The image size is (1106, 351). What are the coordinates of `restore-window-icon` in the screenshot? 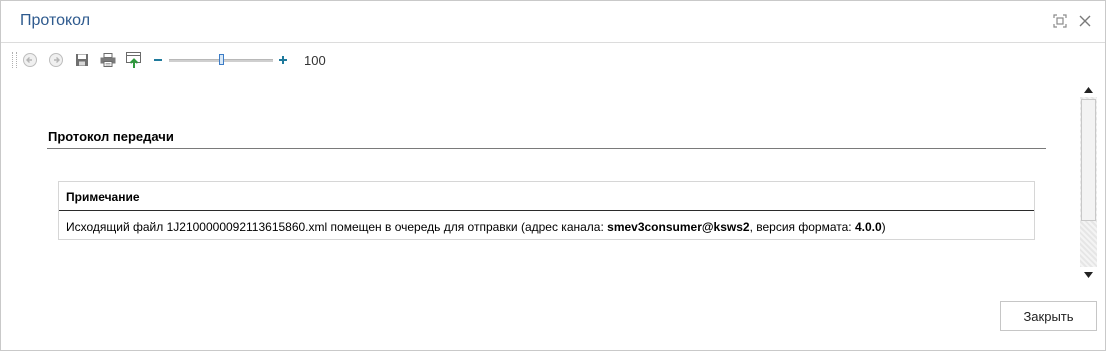 It's located at (1060, 21).